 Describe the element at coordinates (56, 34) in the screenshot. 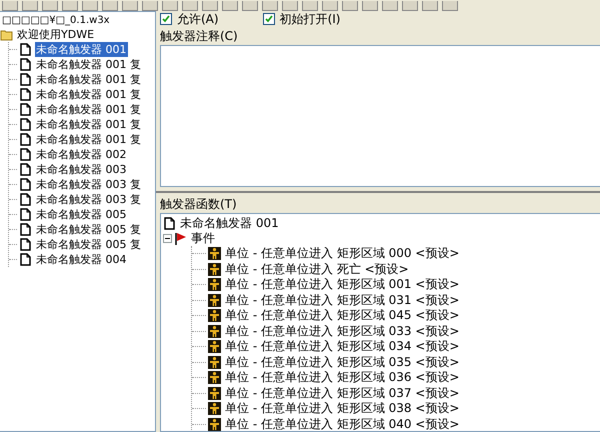

I see `tree-item: 欢迎使用YDWE` at that location.